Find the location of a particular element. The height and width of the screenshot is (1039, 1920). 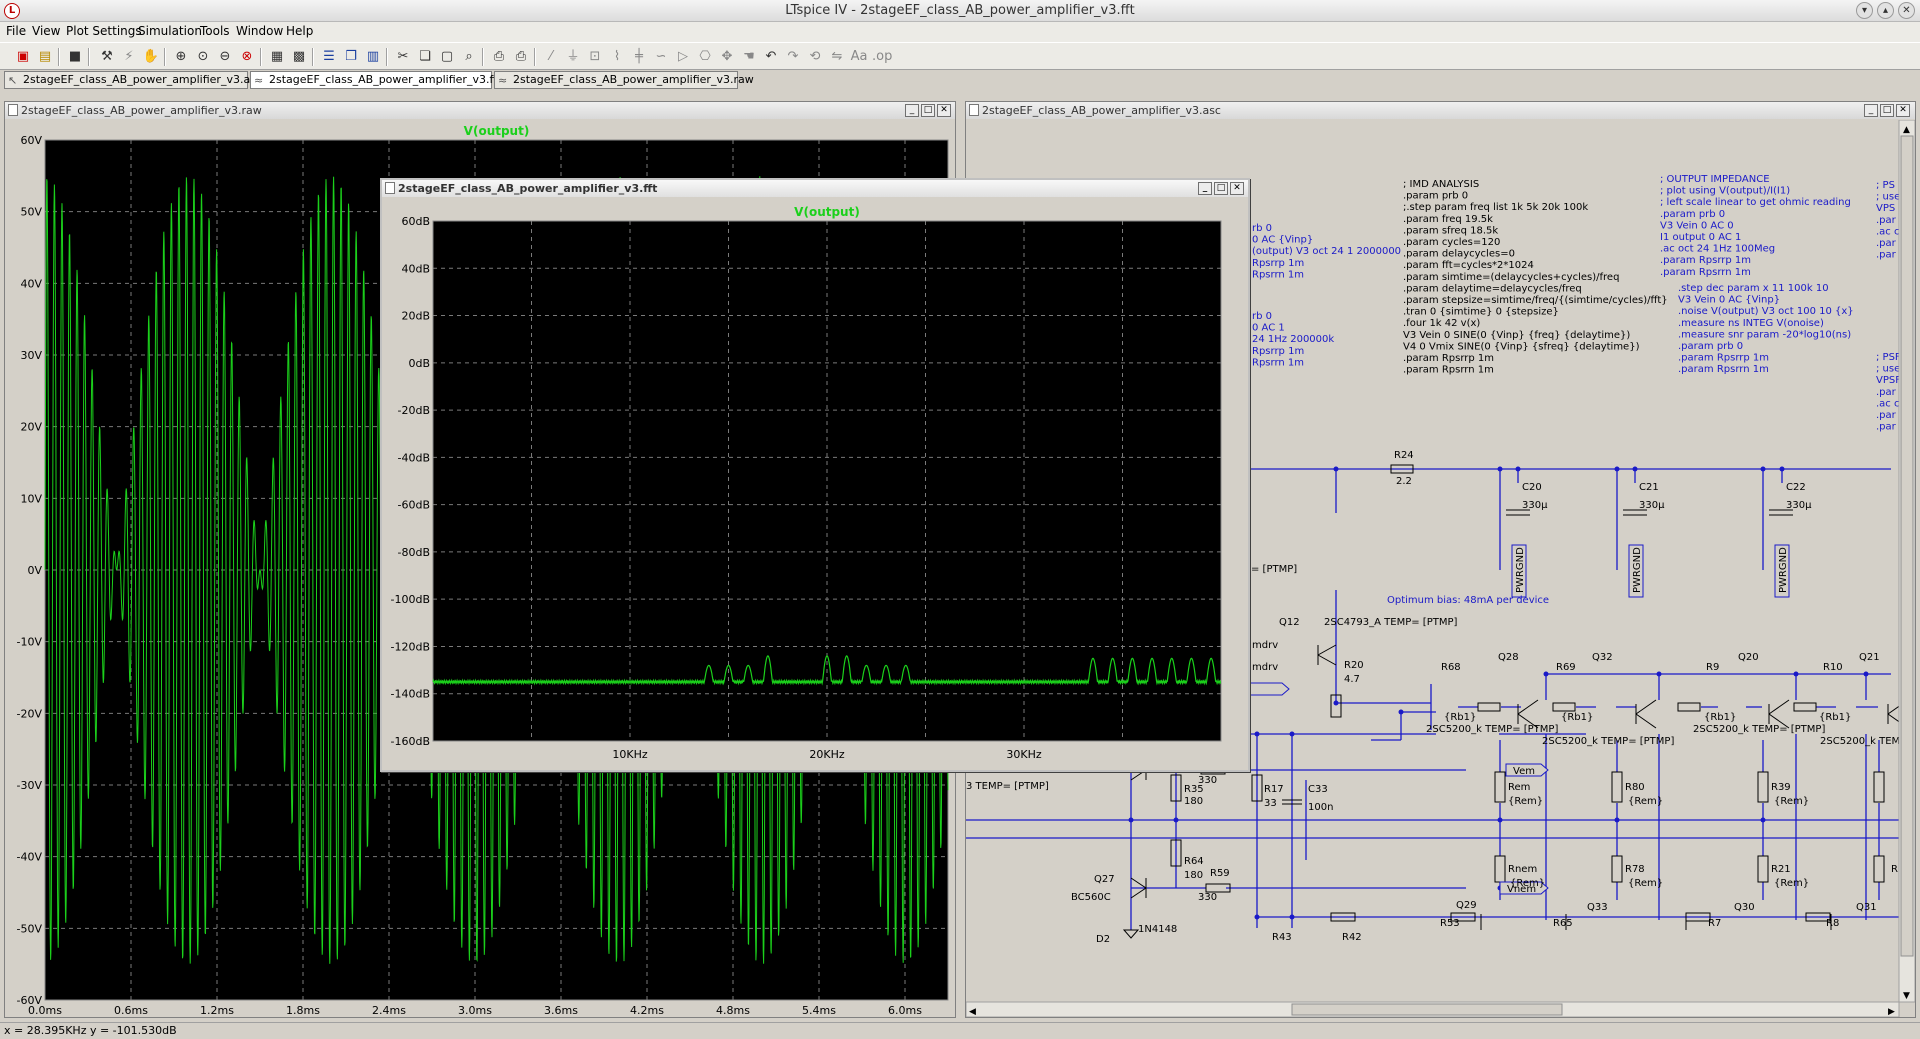

maximize-icon: ▴ is located at coordinates (1885, 10).